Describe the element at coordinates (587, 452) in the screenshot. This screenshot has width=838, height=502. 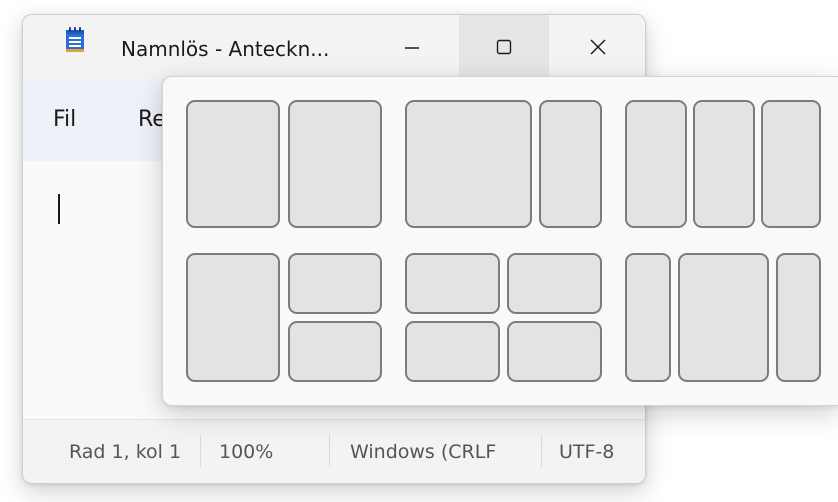
I see `status-encoding: UTF-8` at that location.